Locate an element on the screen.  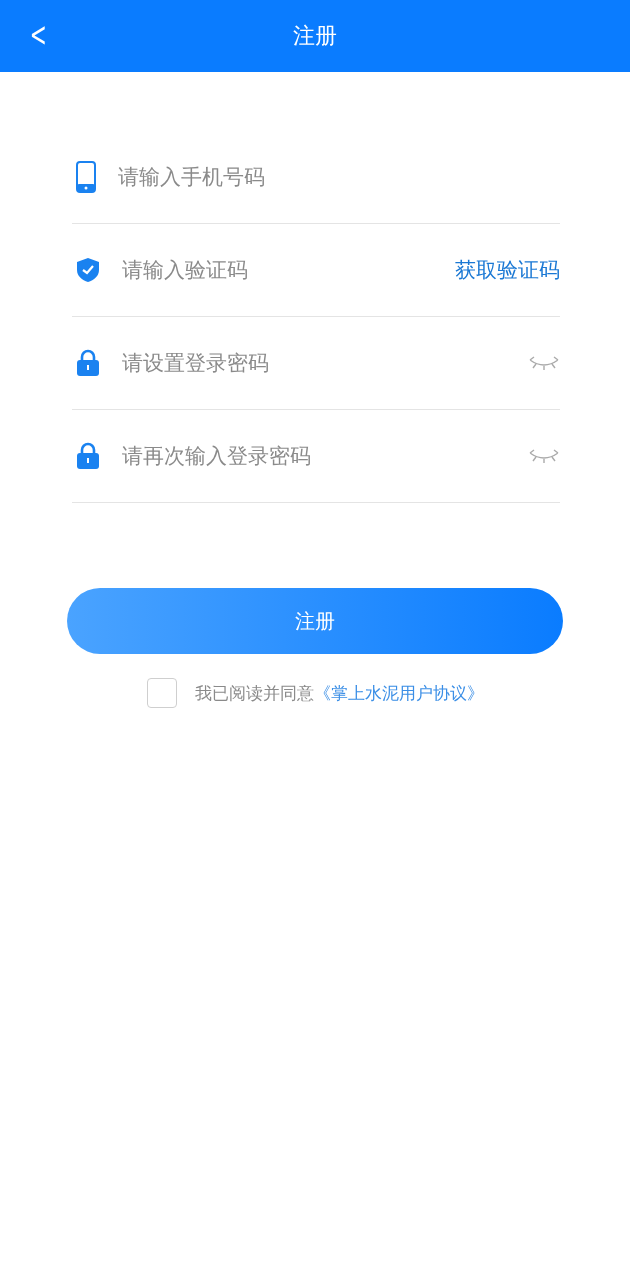
page-title: 注册 is located at coordinates (315, 36).